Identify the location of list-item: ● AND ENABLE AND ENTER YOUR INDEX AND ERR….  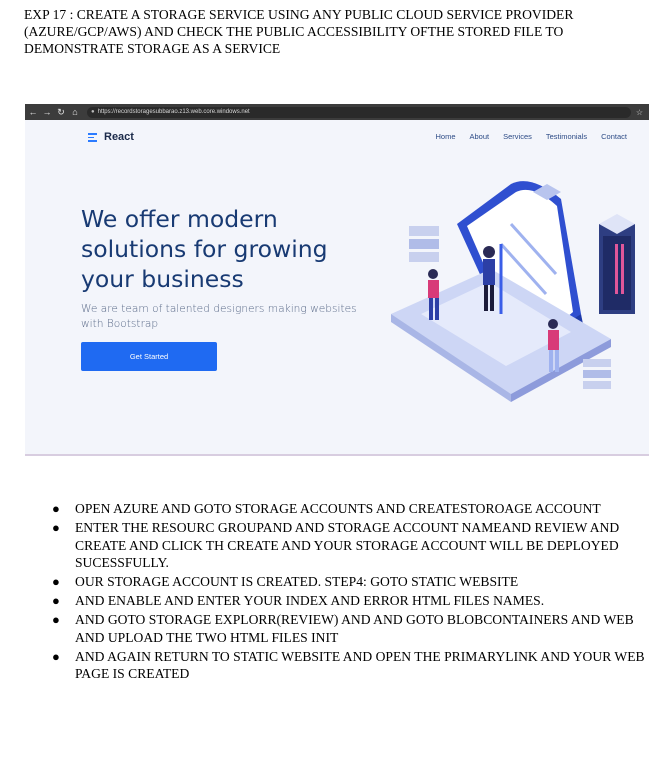
(298, 600).